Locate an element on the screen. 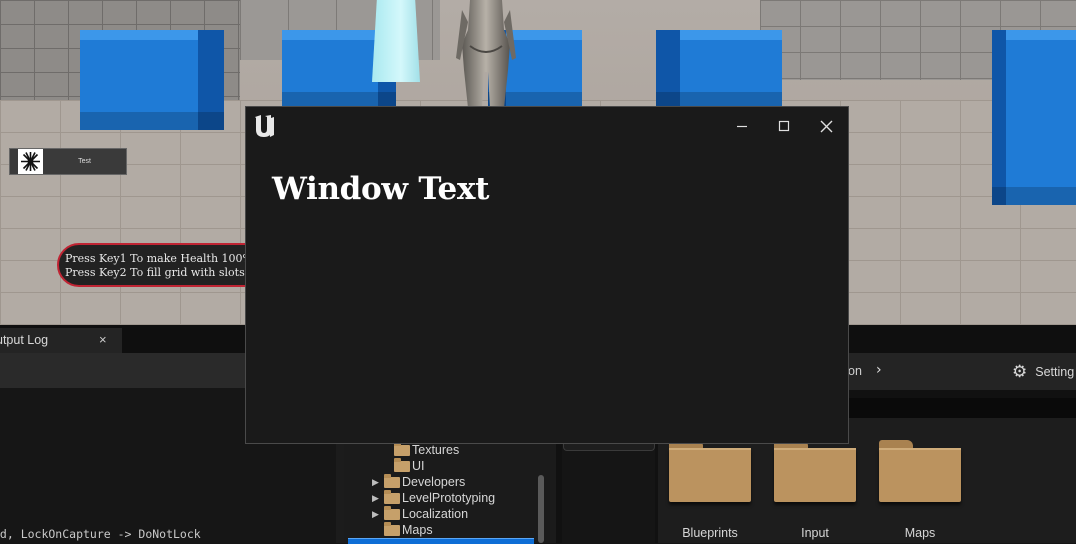 The height and width of the screenshot is (544, 1076). tree-item-textures: Textures is located at coordinates (421, 449).